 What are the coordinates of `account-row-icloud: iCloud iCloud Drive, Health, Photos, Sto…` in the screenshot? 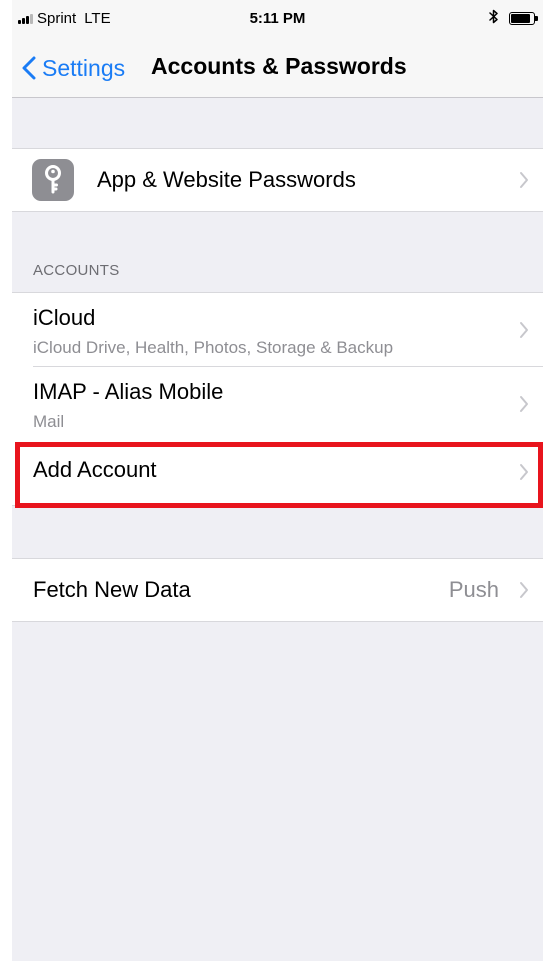 It's located at (277, 330).